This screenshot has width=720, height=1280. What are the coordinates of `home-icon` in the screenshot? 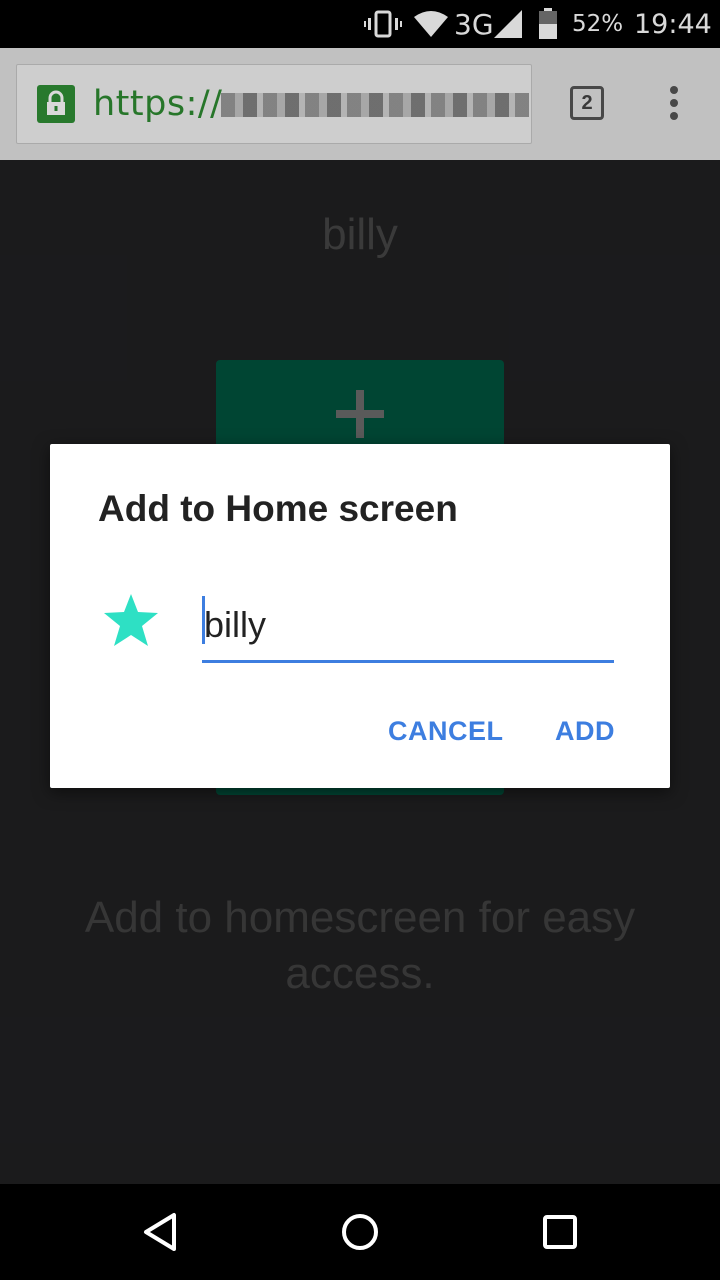 It's located at (360, 1232).